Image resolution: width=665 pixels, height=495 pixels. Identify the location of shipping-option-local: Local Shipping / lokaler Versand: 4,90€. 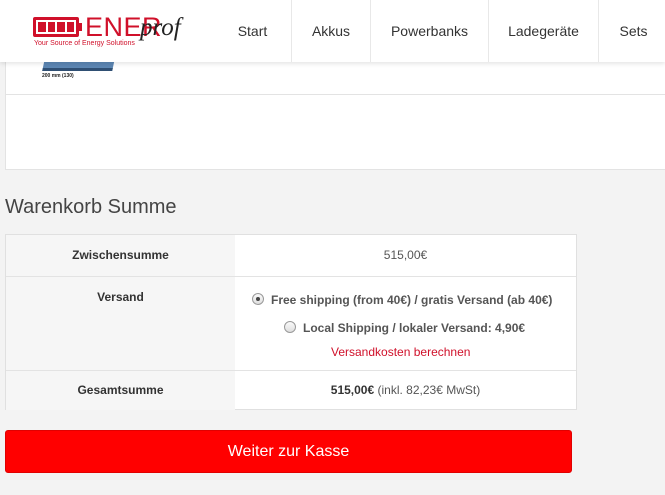
(405, 327).